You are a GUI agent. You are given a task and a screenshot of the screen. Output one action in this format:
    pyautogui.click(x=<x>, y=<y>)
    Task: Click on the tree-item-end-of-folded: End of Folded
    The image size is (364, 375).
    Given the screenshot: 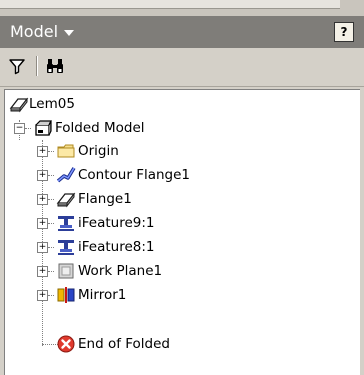 What is the action you would take?
    pyautogui.click(x=180, y=344)
    